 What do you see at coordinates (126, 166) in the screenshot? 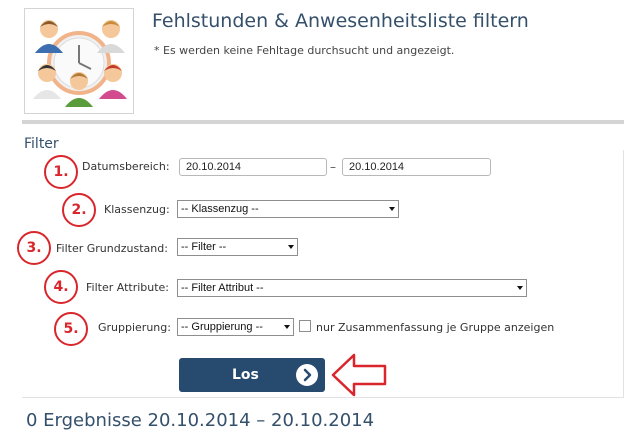
I see `date-range-label: Datumsbereich:` at bounding box center [126, 166].